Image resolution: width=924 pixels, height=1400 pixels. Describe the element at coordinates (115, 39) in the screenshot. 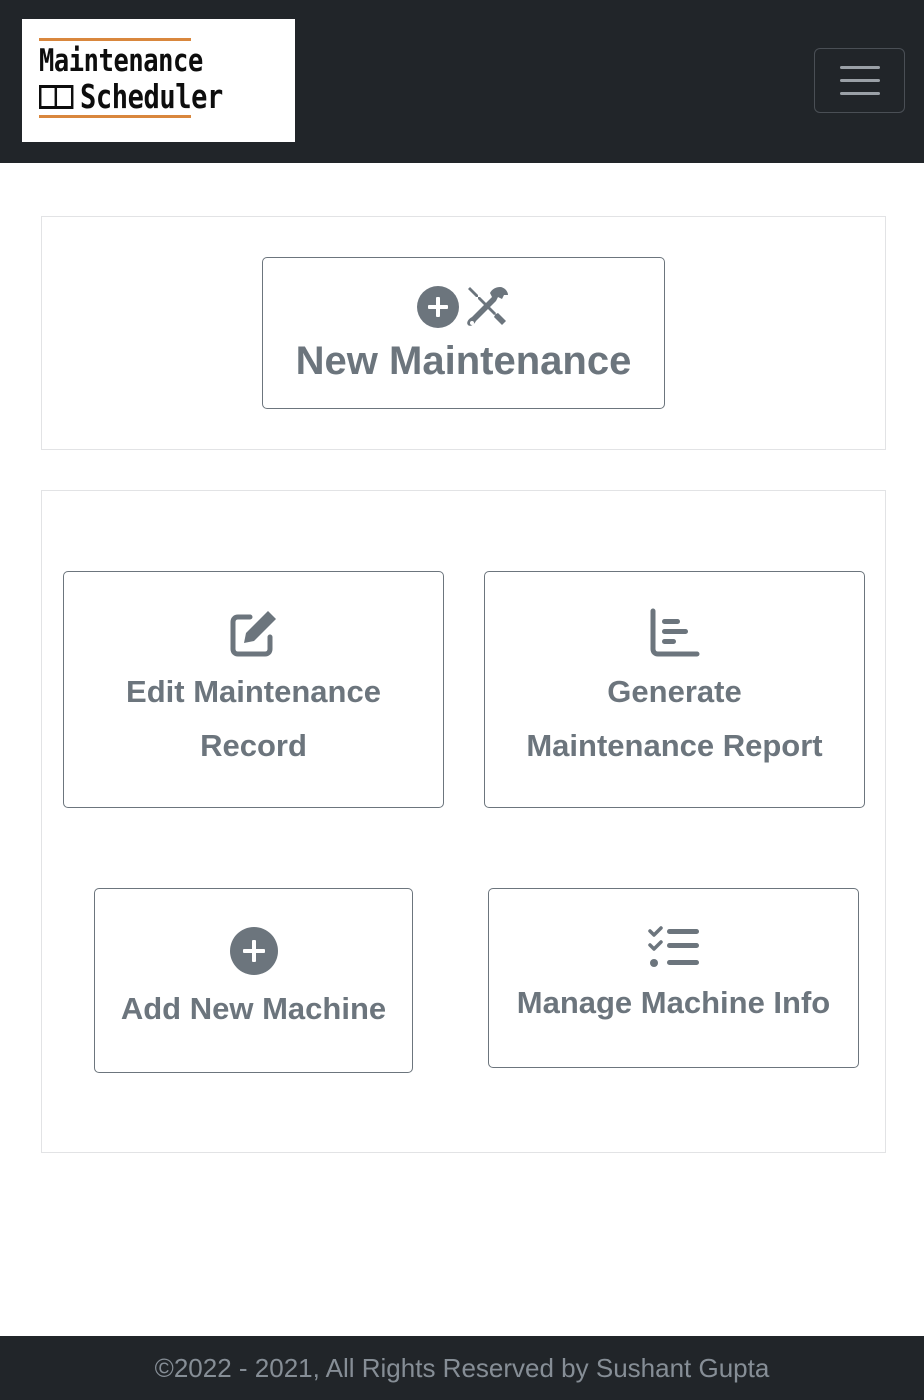

I see `logo-accent-bar-top` at that location.